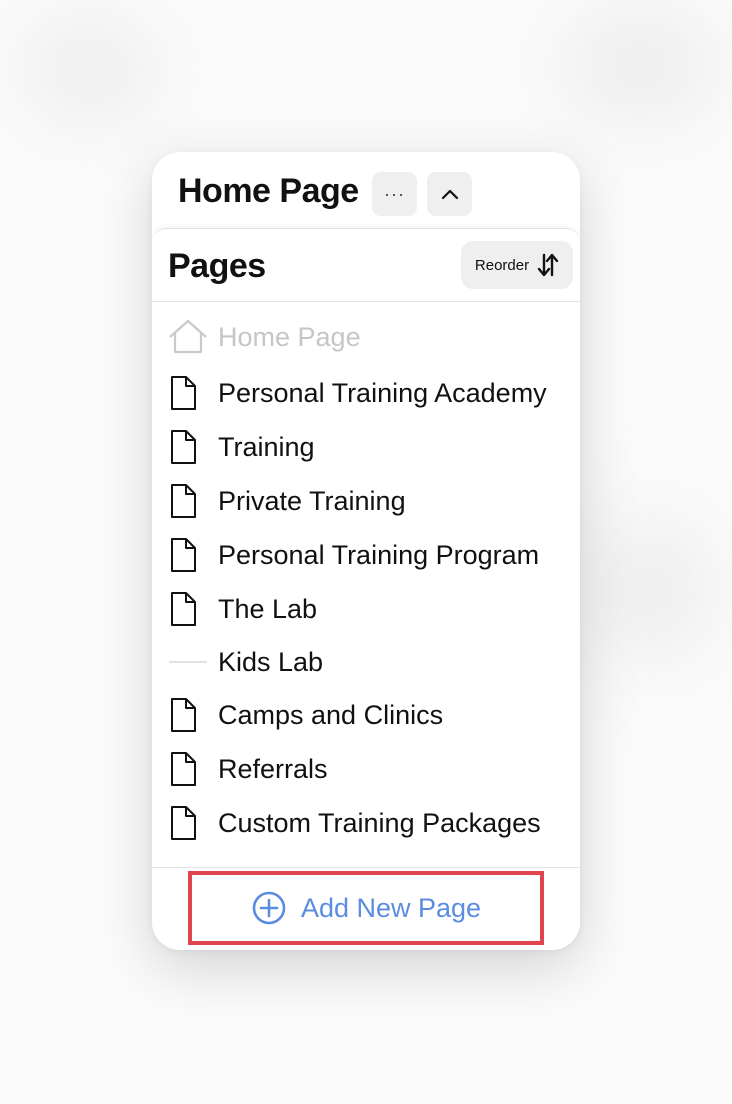  Describe the element at coordinates (366, 191) in the screenshot. I see `card-header: Home Page ···` at that location.